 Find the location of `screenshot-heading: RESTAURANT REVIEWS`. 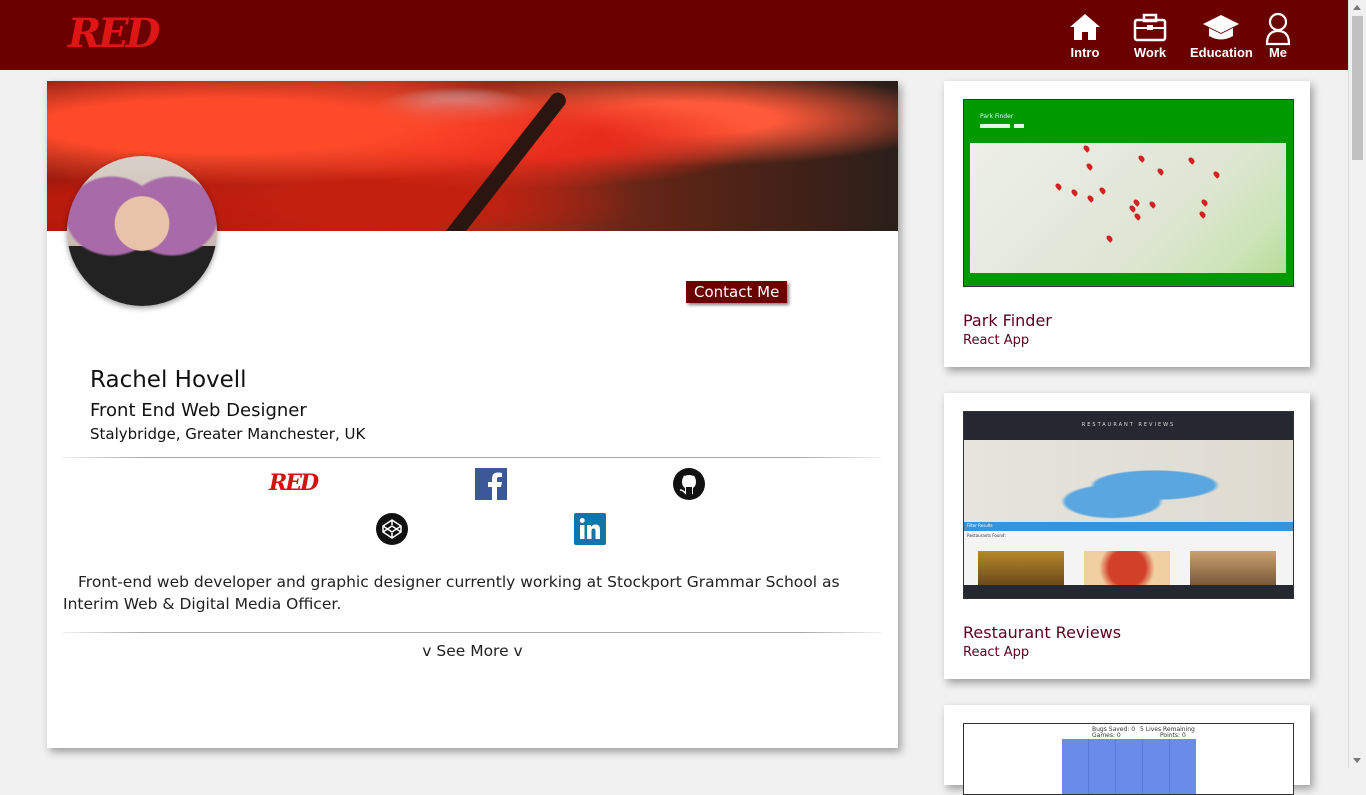

screenshot-heading: RESTAURANT REVIEWS is located at coordinates (1128, 425).